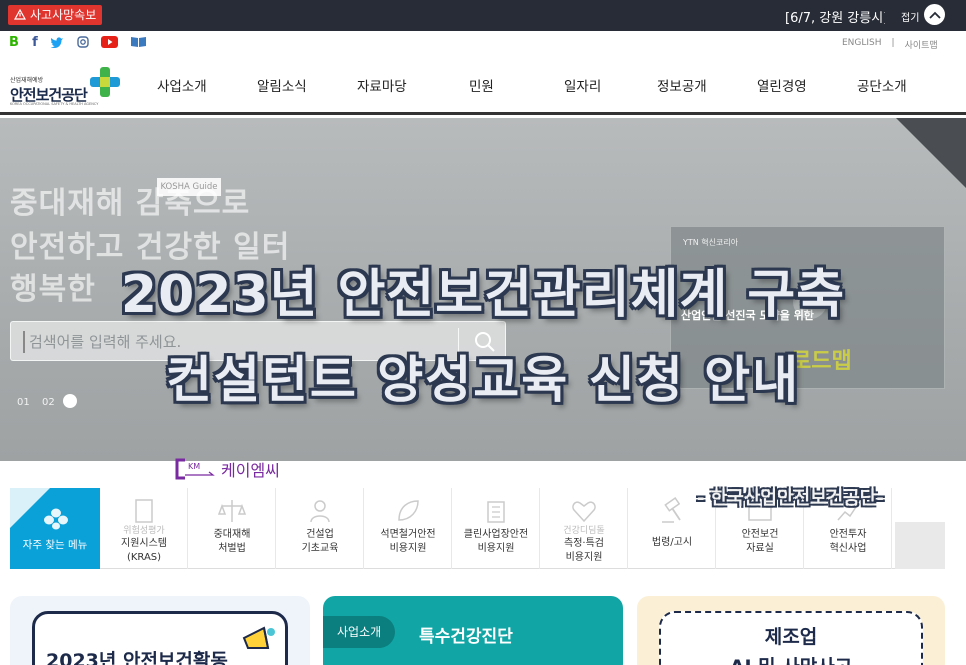 This screenshot has width=966, height=665. Describe the element at coordinates (496, 528) in the screenshot. I see `quick-item-clean-workplace-support: 클린사업장안전 비용지원` at that location.